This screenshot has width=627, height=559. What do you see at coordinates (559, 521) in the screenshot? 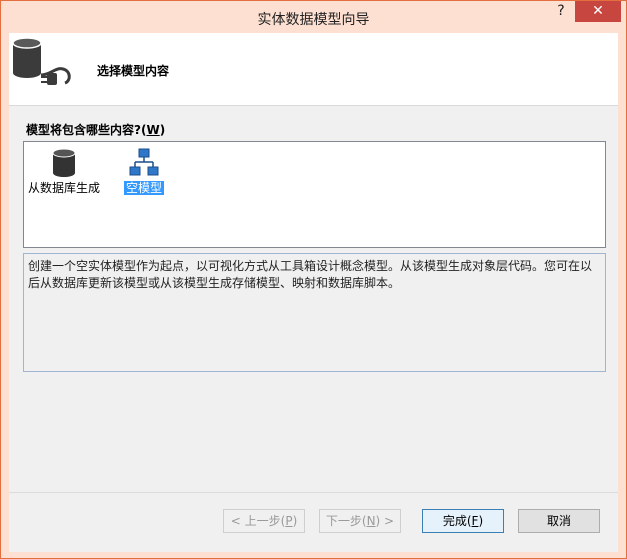
I see `cancel-button: 取消` at bounding box center [559, 521].